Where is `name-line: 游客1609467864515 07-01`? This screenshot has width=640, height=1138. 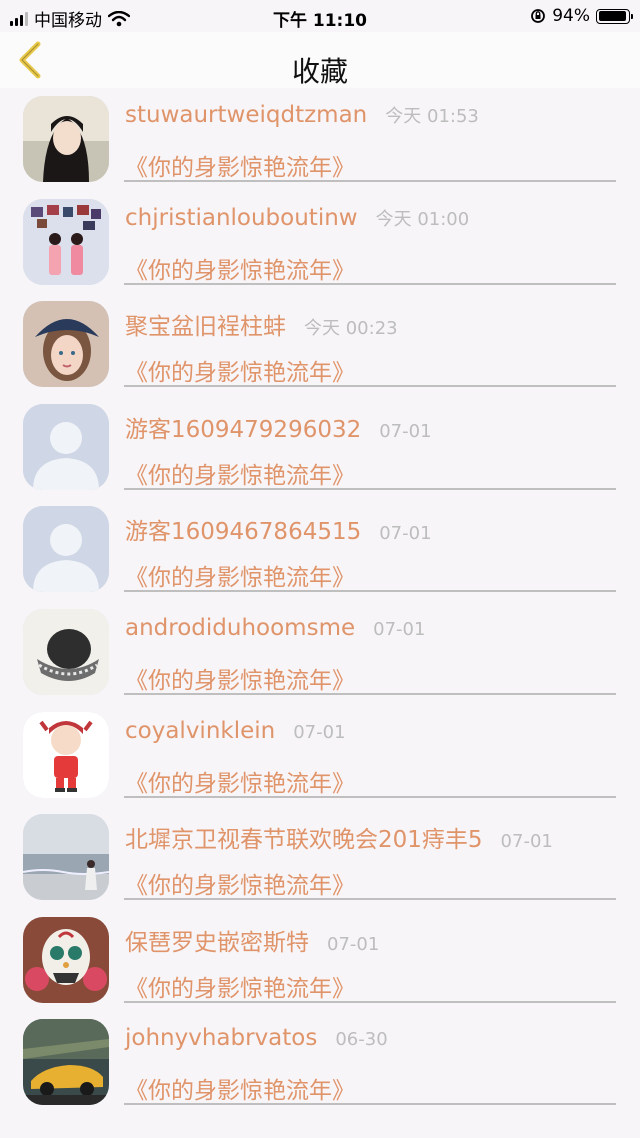
name-line: 游客1609467864515 07-01 is located at coordinates (278, 529).